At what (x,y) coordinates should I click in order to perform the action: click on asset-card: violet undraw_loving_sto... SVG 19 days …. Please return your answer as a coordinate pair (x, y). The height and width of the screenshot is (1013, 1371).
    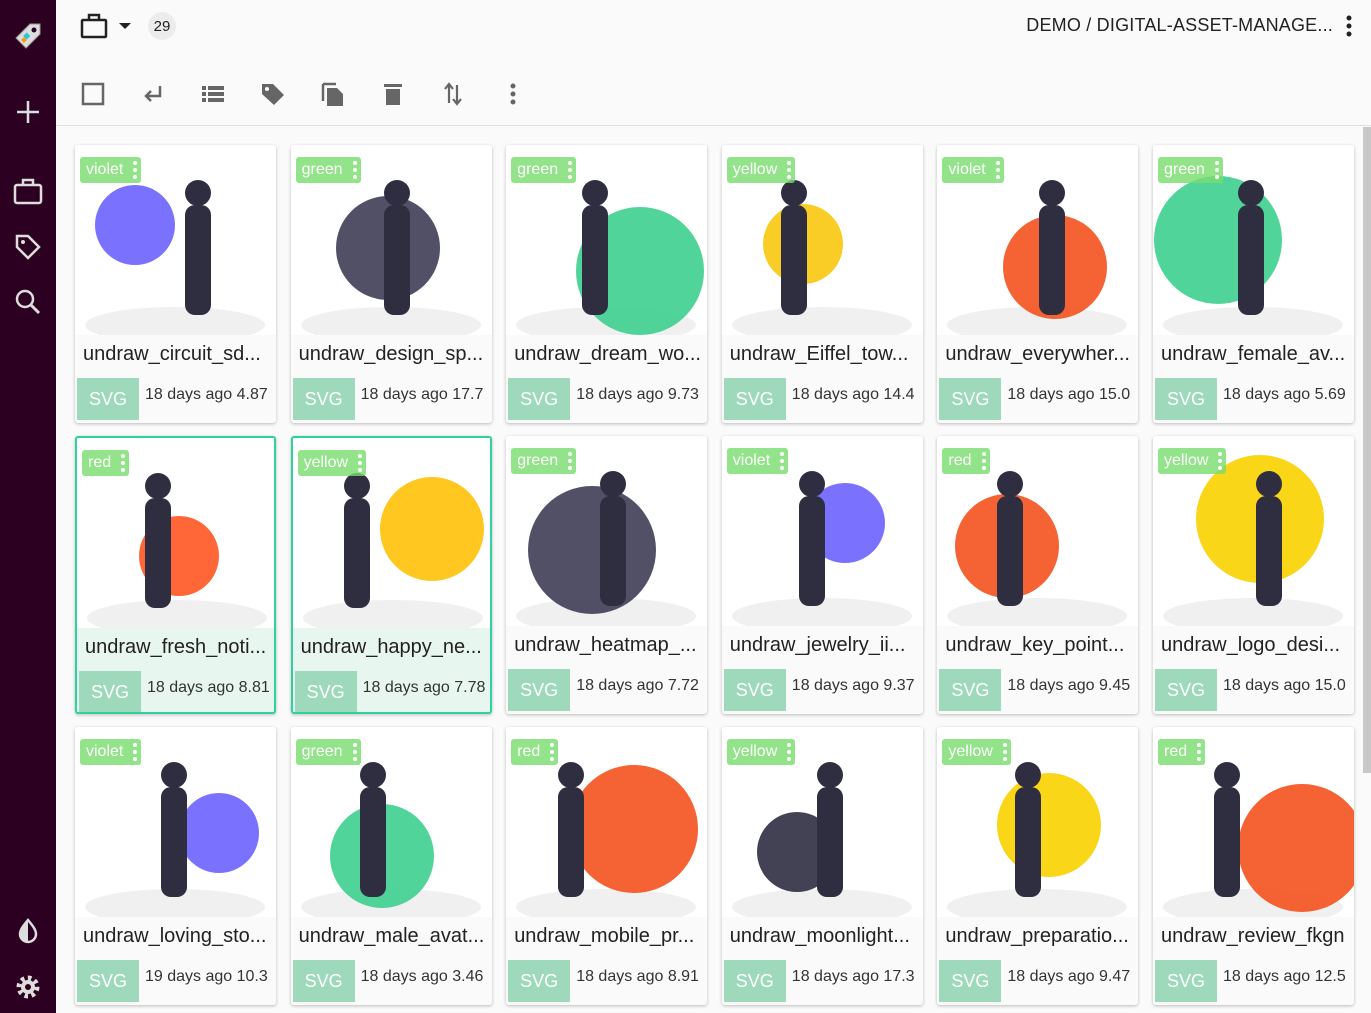
    Looking at the image, I should click on (175, 866).